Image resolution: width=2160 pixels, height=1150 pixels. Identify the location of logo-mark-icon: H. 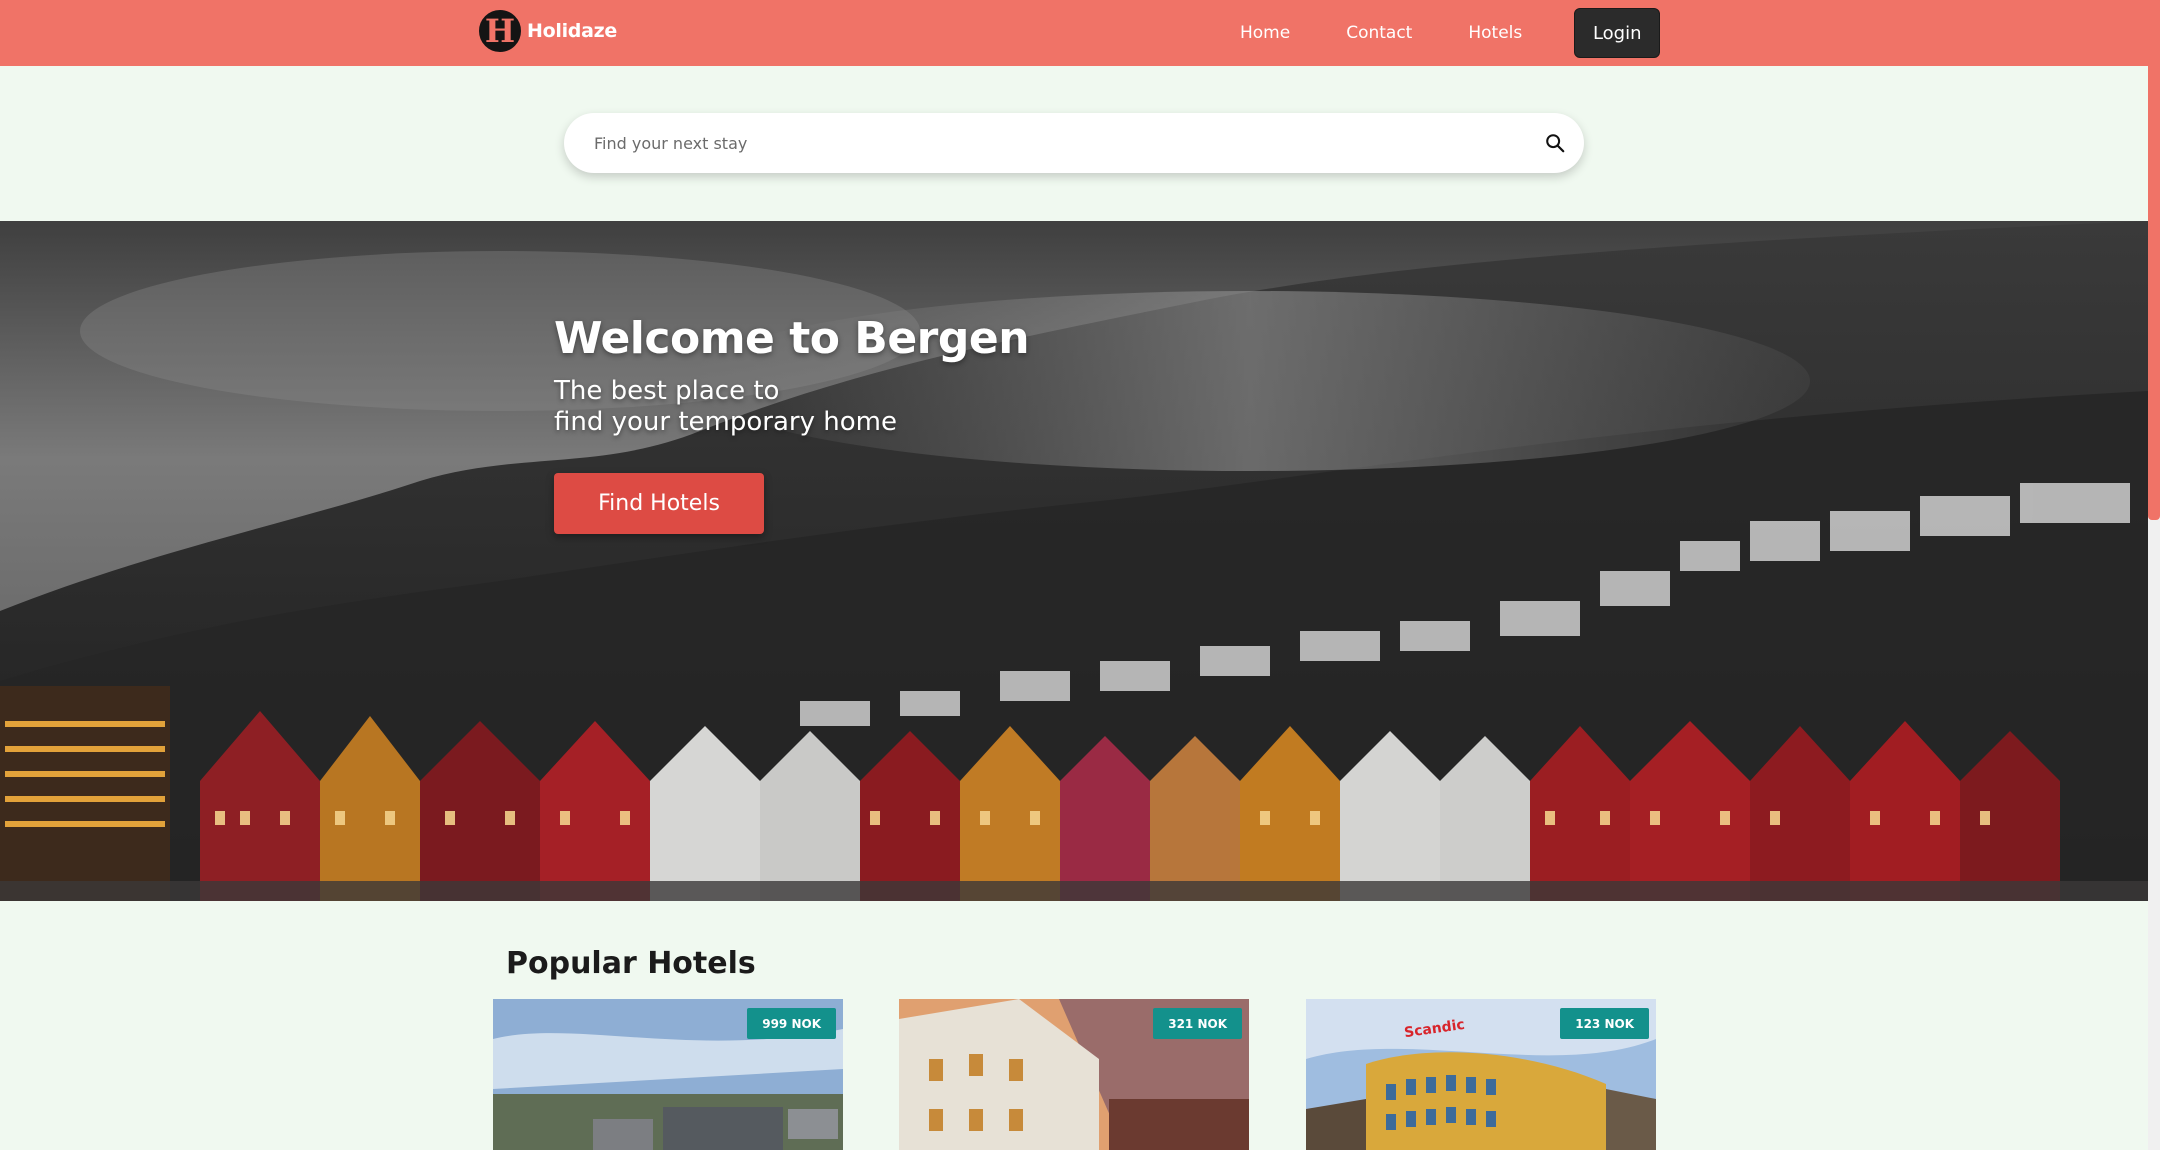
(500, 31).